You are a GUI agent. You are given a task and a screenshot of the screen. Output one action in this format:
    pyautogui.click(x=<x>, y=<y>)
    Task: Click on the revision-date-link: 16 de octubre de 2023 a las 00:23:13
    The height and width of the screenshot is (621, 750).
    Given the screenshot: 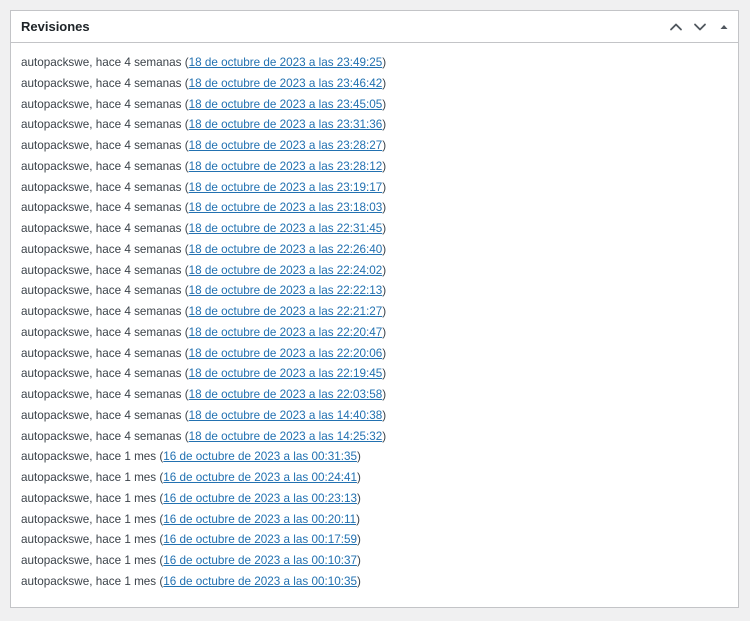 What is the action you would take?
    pyautogui.click(x=260, y=498)
    